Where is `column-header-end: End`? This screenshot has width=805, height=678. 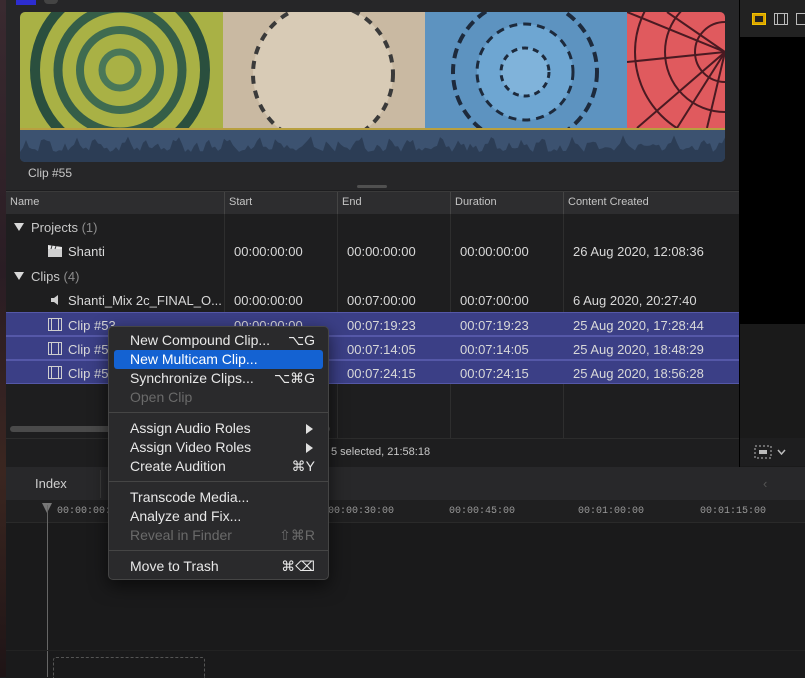 column-header-end: End is located at coordinates (352, 202).